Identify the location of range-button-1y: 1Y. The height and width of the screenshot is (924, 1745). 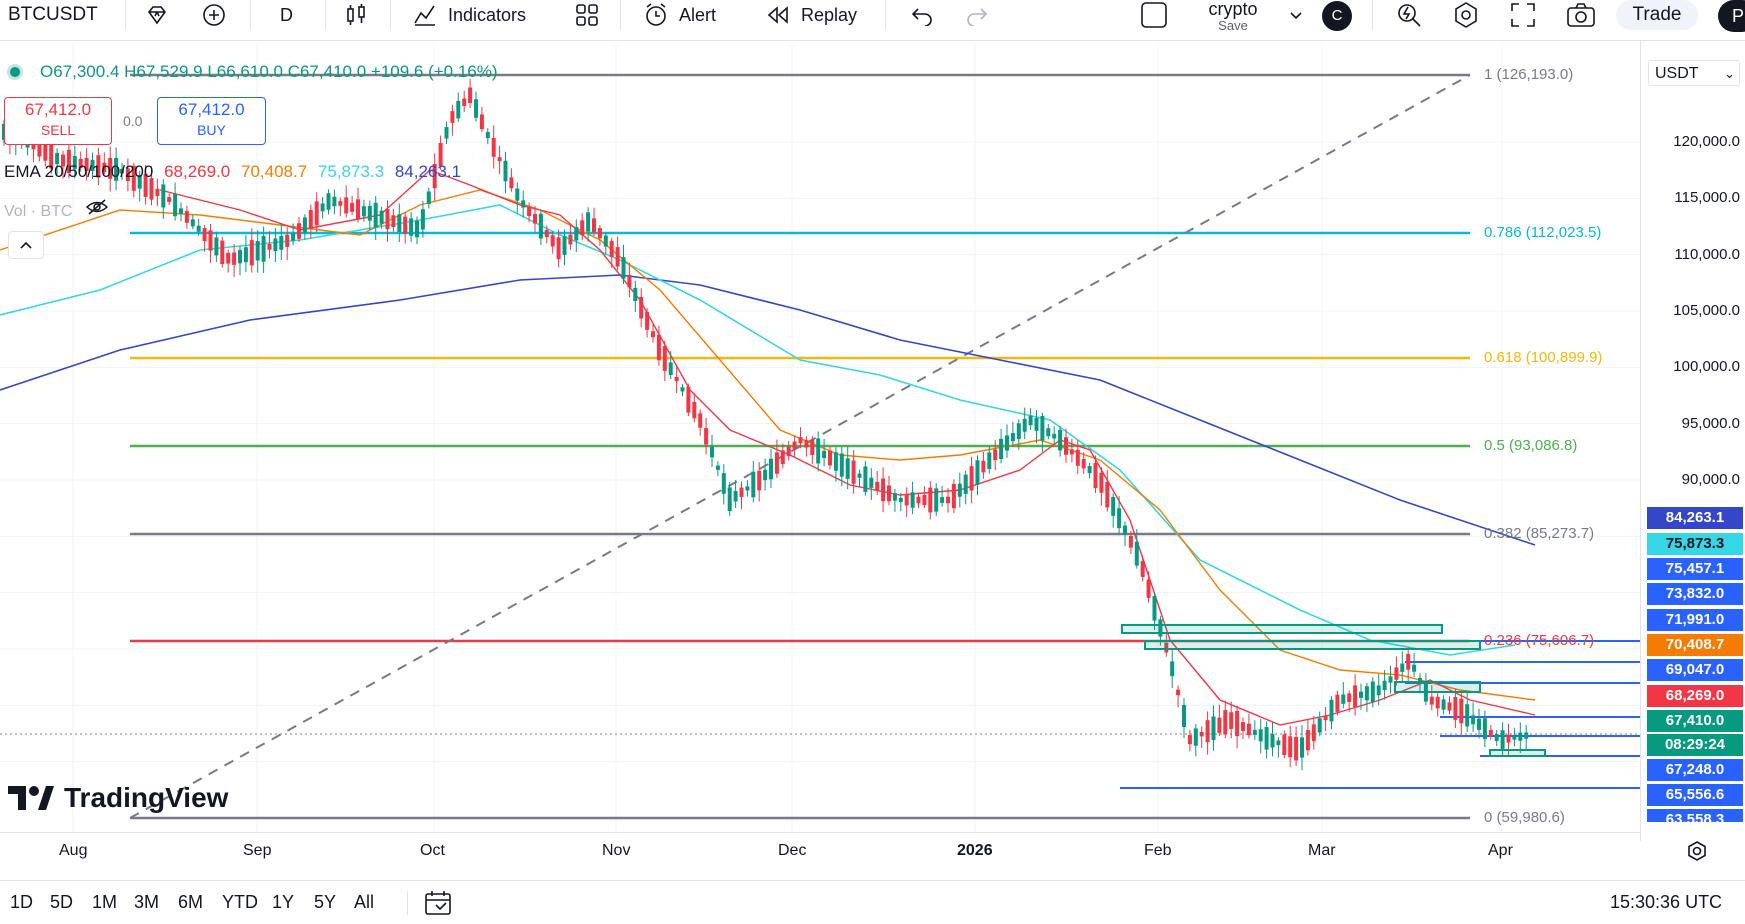
(283, 902).